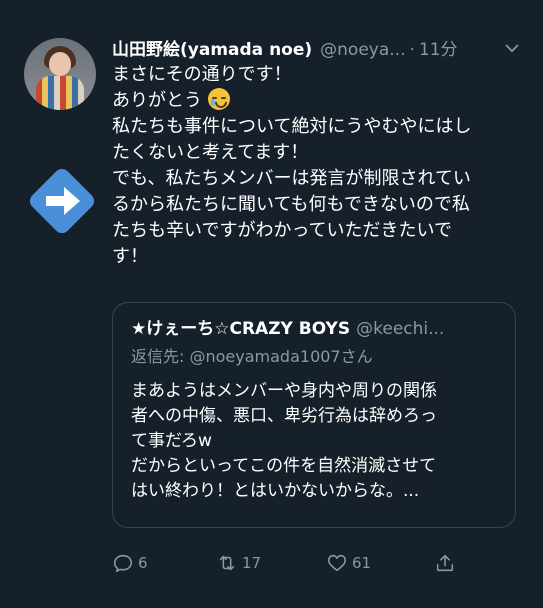  I want to click on tweet-line: たちも辛いですがわかっていただきたいで, so click(282, 230).